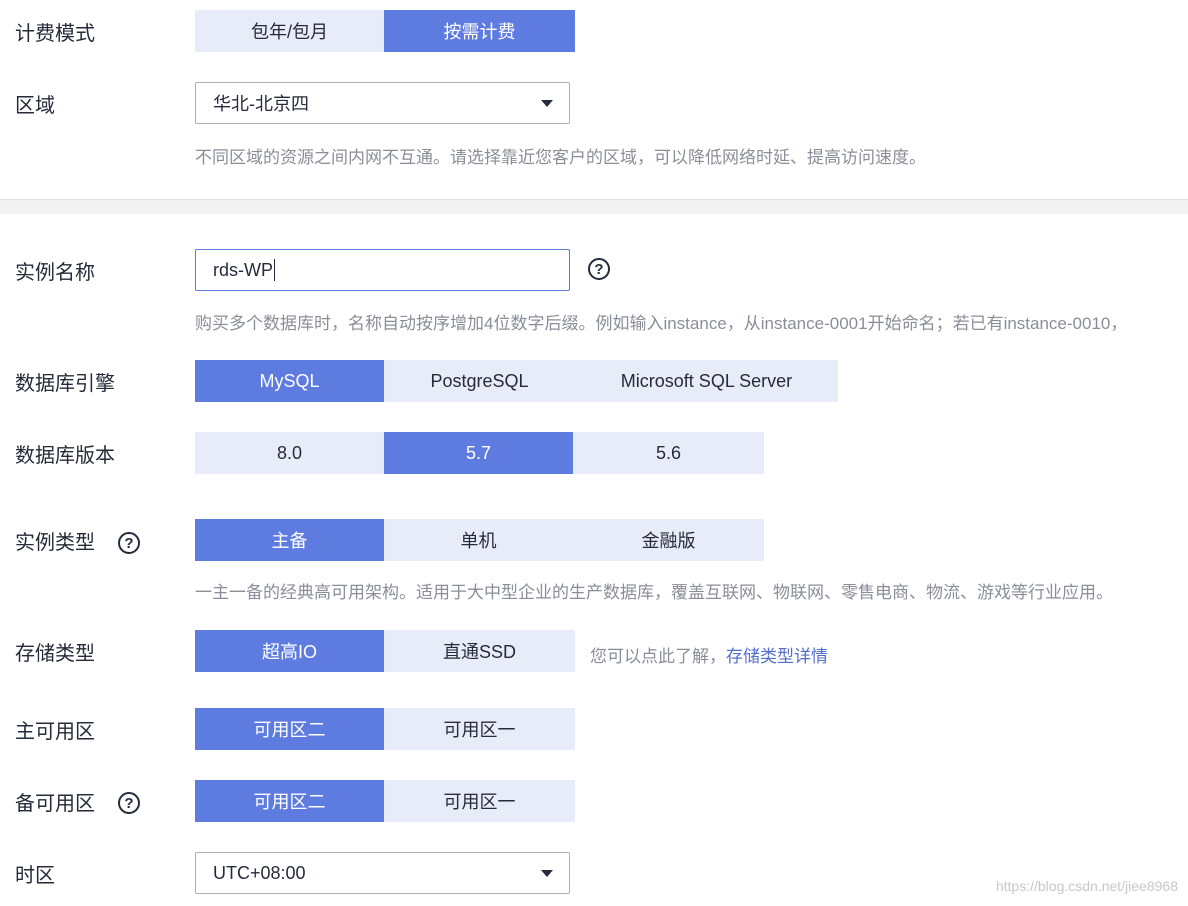 The height and width of the screenshot is (906, 1188). What do you see at coordinates (479, 31) in the screenshot?
I see `billing-option-pay-per-use: 按需计费` at bounding box center [479, 31].